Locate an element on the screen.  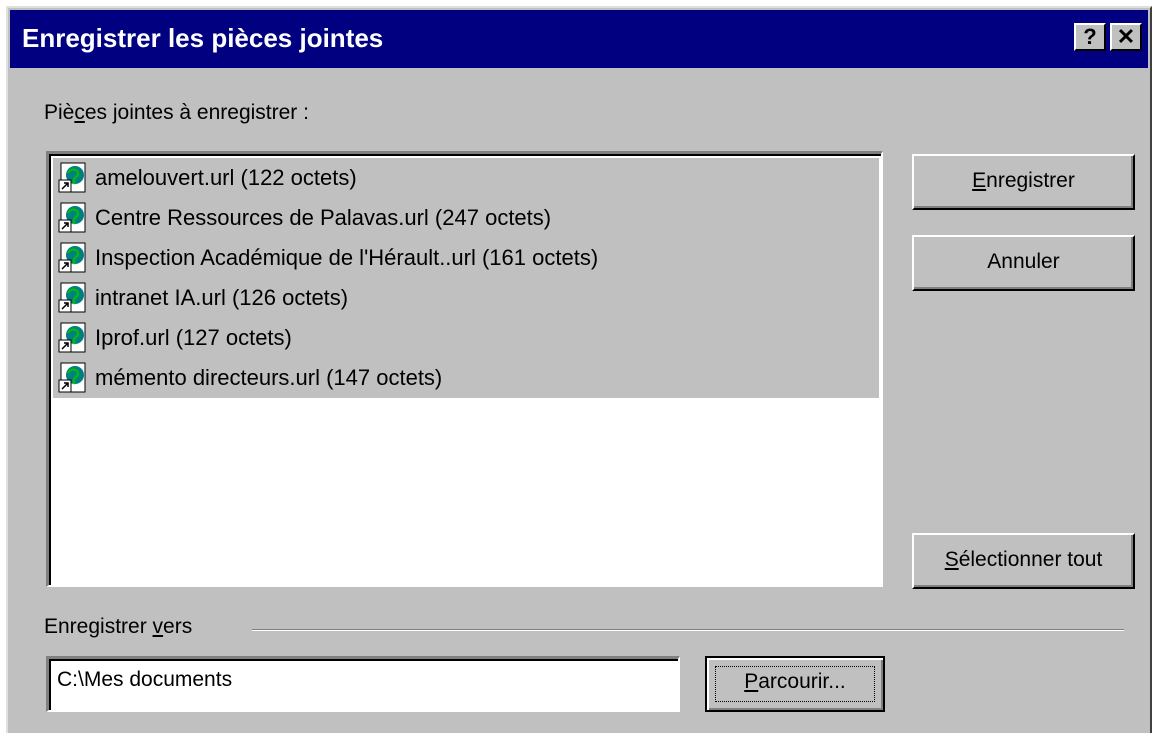
group-separator is located at coordinates (688, 630).